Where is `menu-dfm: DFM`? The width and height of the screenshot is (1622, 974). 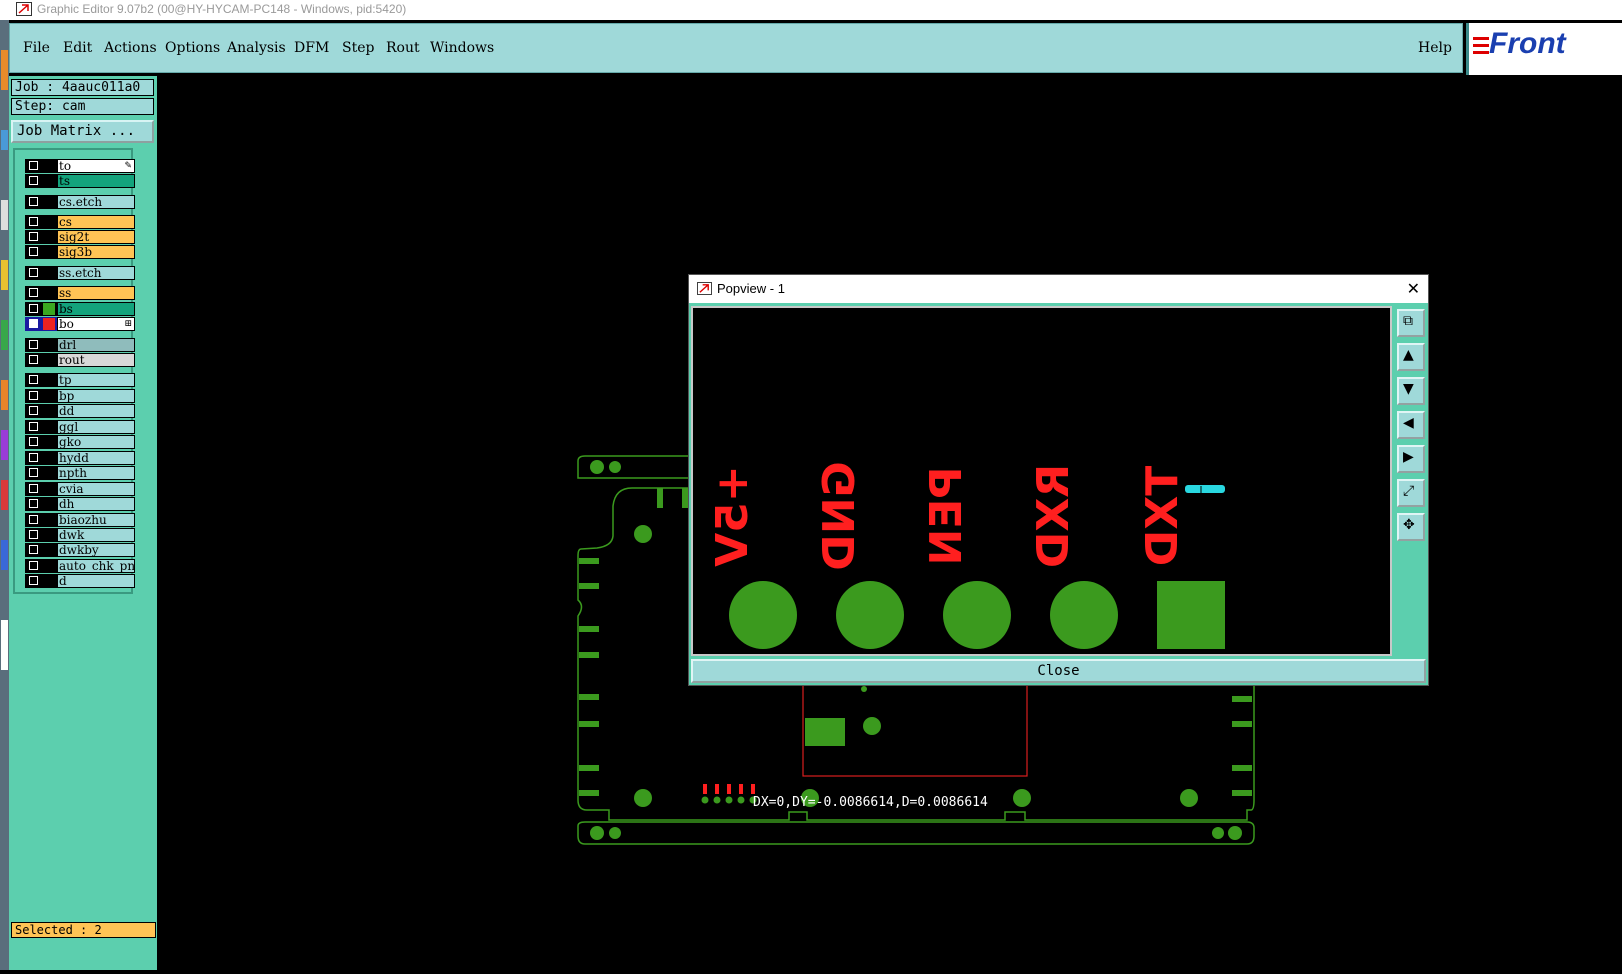
menu-dfm: DFM is located at coordinates (311, 48).